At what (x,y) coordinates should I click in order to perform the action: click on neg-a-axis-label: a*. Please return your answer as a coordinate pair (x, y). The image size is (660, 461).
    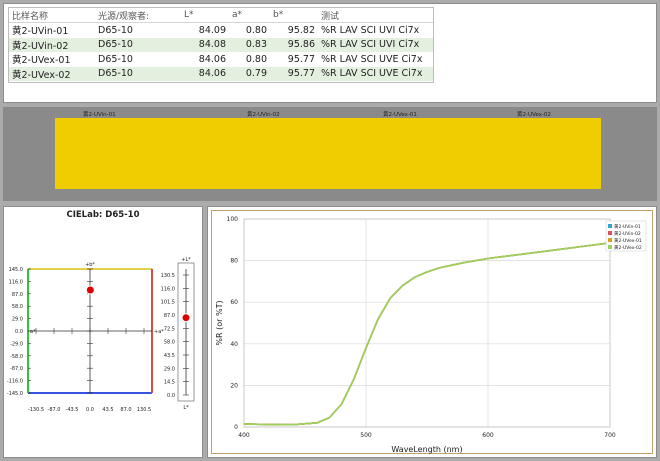
    Looking at the image, I should click on (33, 332).